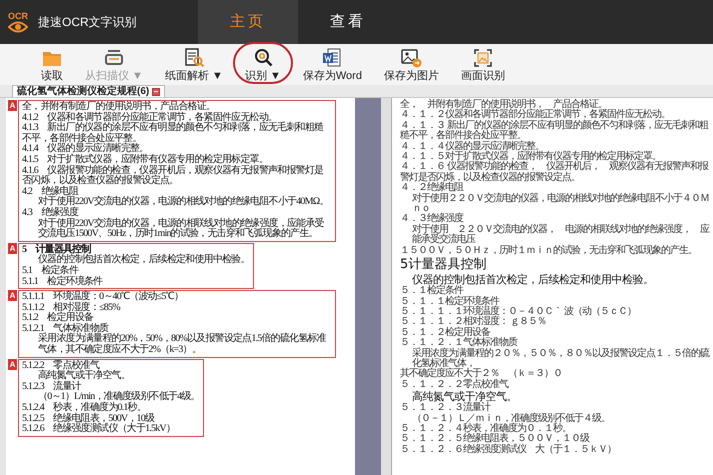 This screenshot has height=475, width=713. I want to click on text-line: 5.1.2 检定用设备, so click(58, 318).